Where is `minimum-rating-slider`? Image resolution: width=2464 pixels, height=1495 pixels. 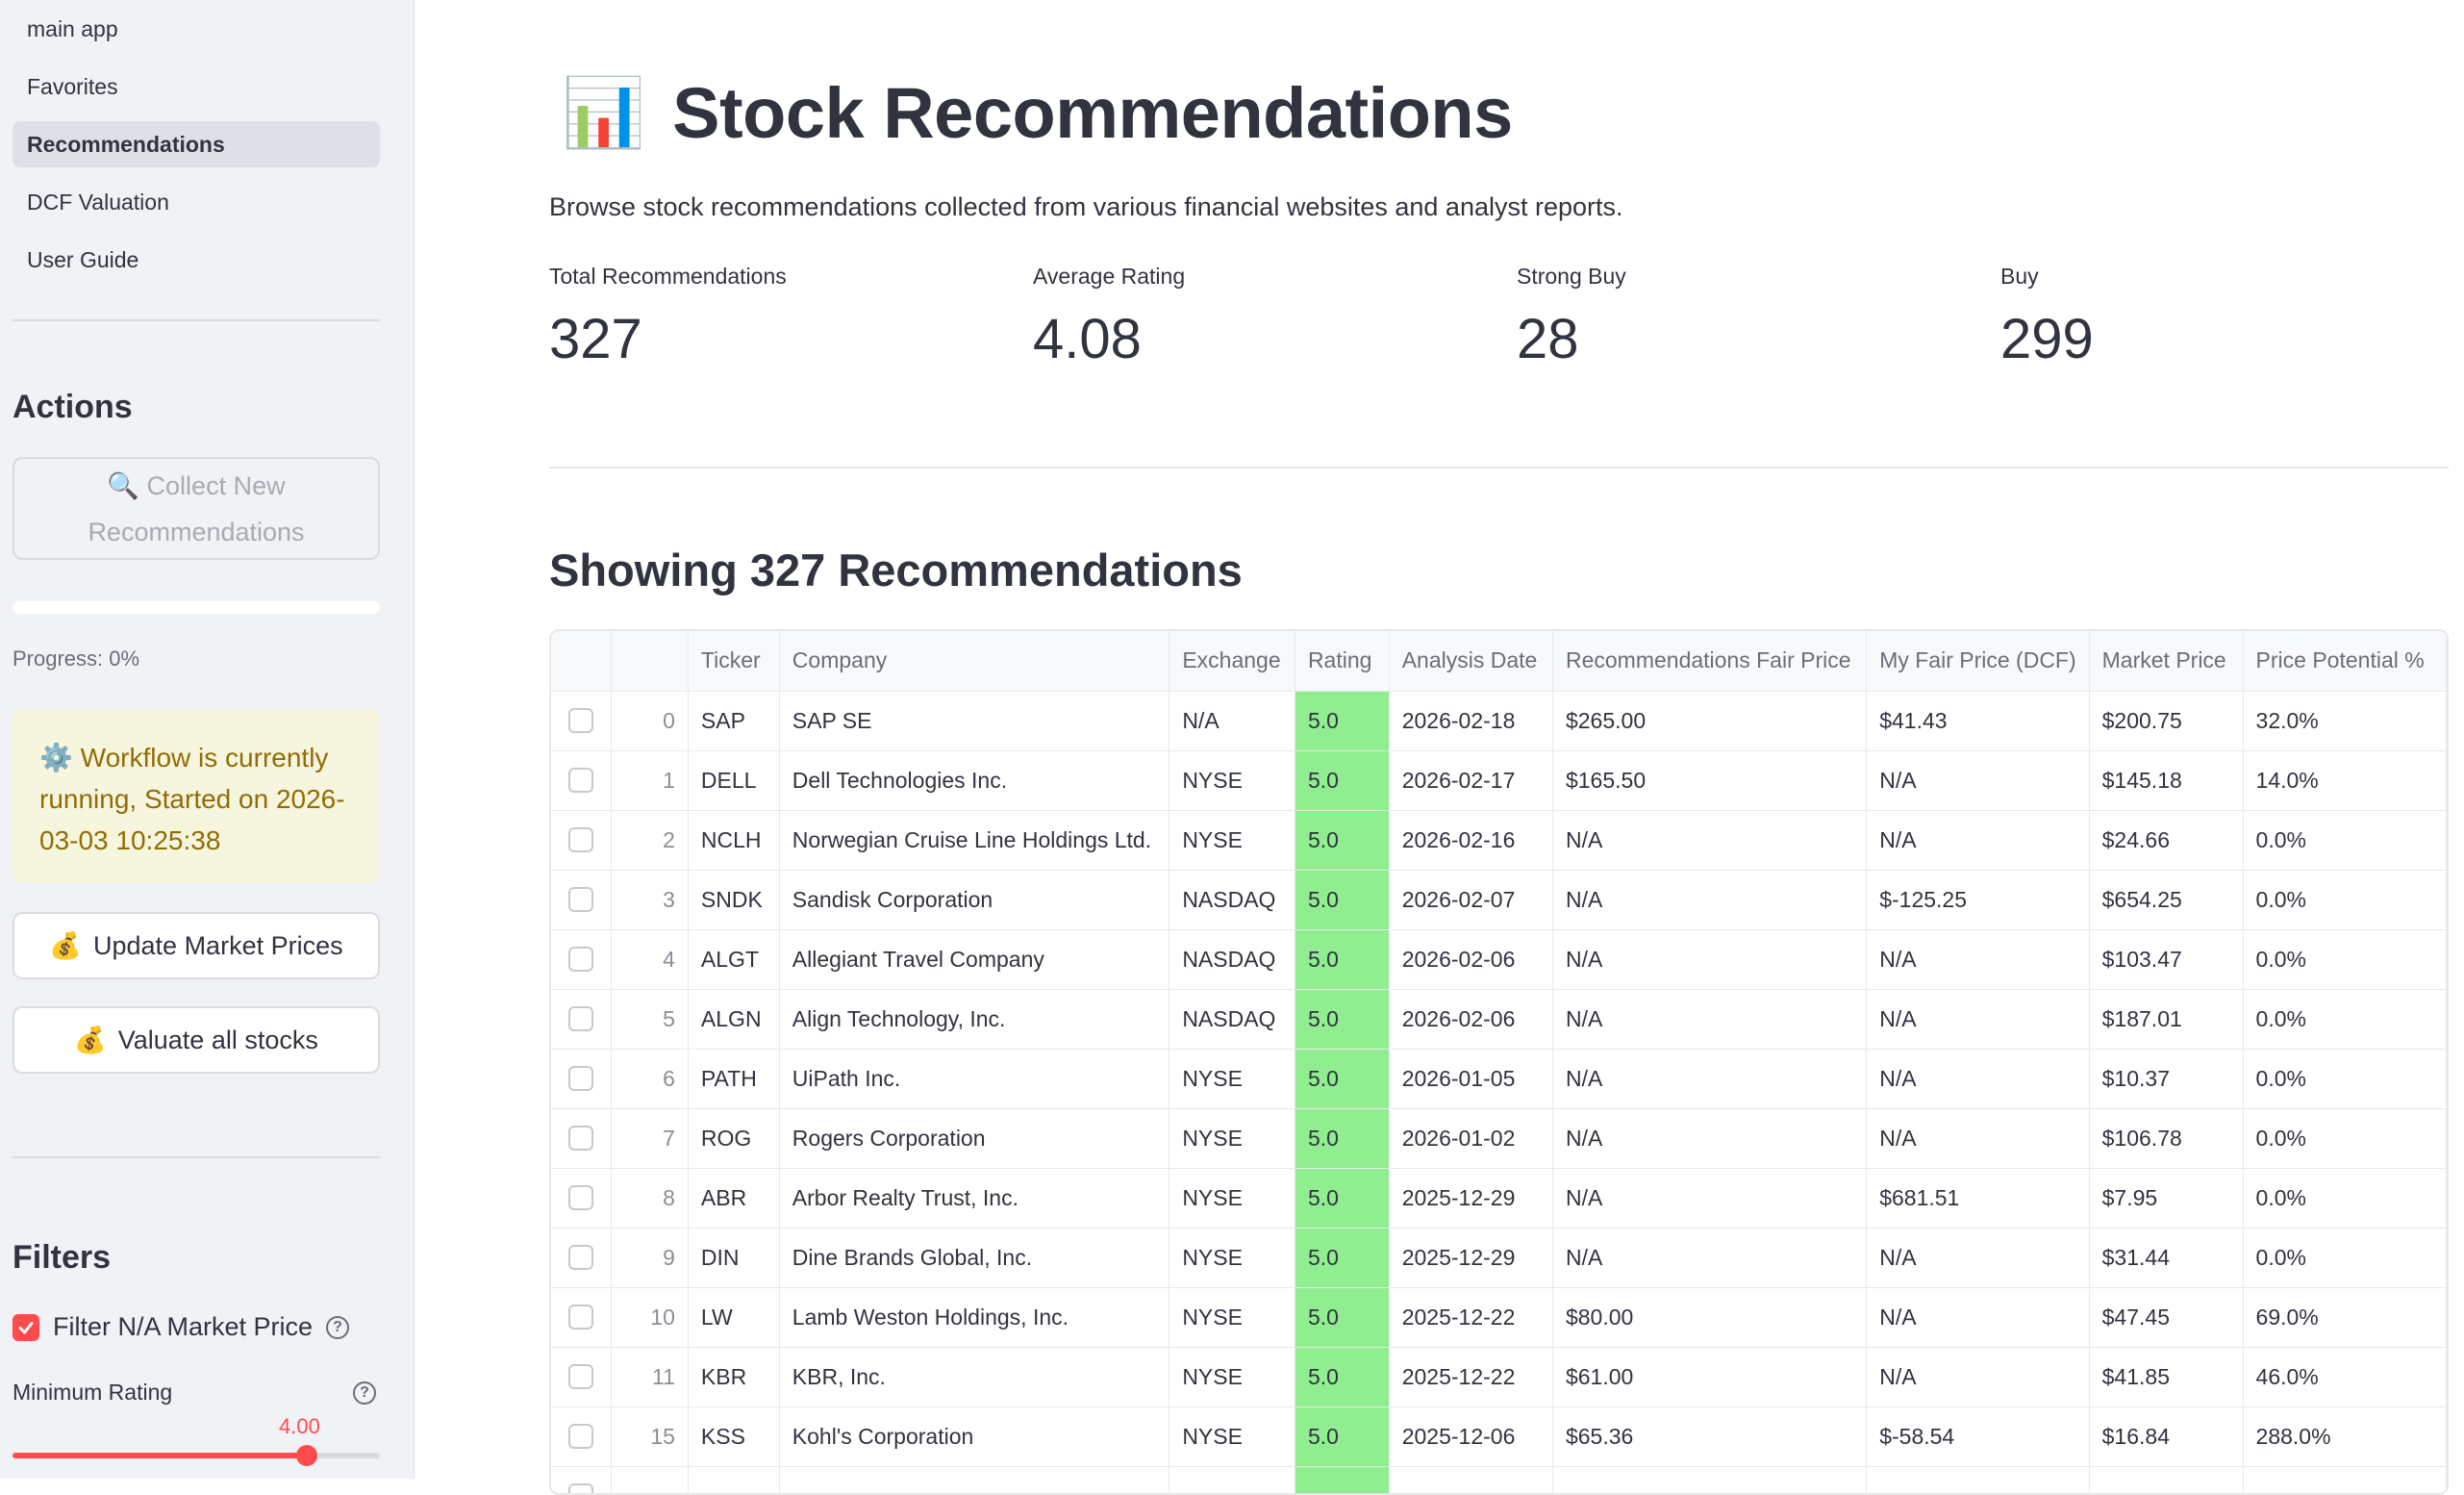
minimum-rating-slider is located at coordinates (196, 1455).